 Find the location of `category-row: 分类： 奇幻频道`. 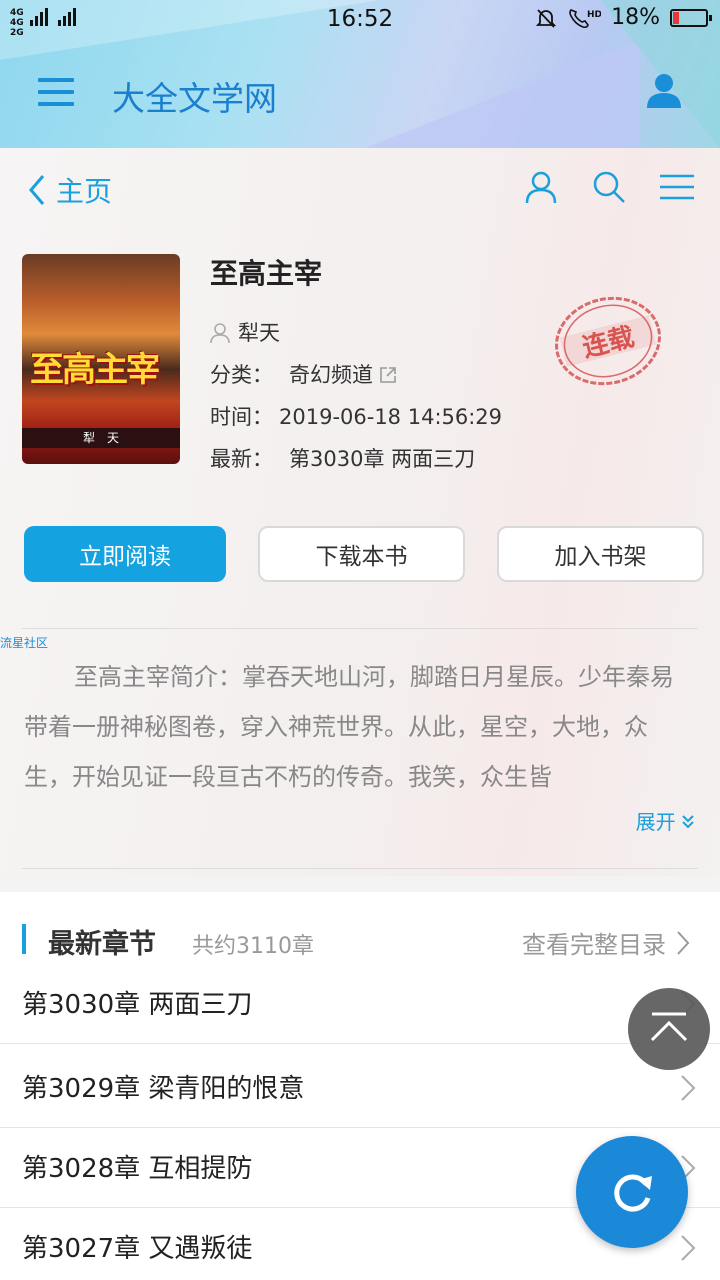

category-row: 分类： 奇幻频道 is located at coordinates (356, 375).